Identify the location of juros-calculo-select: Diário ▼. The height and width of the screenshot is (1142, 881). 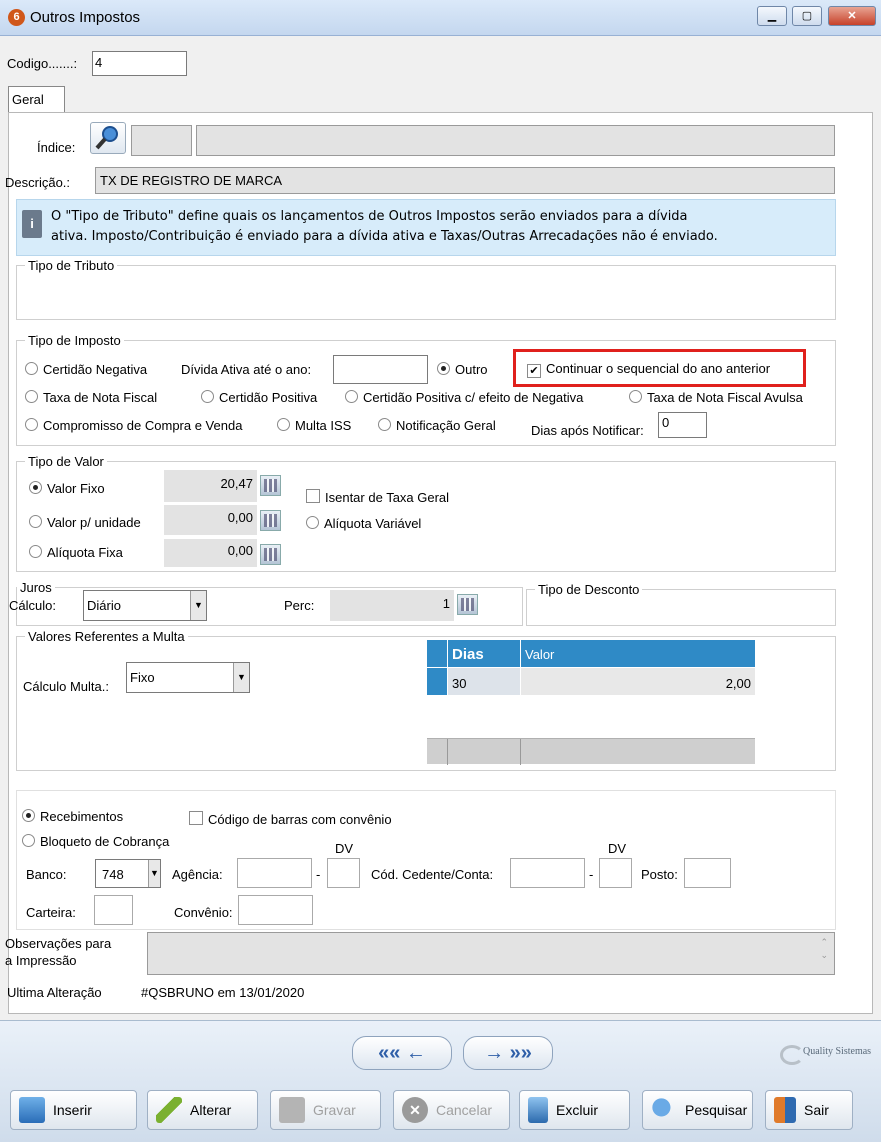
(145, 605).